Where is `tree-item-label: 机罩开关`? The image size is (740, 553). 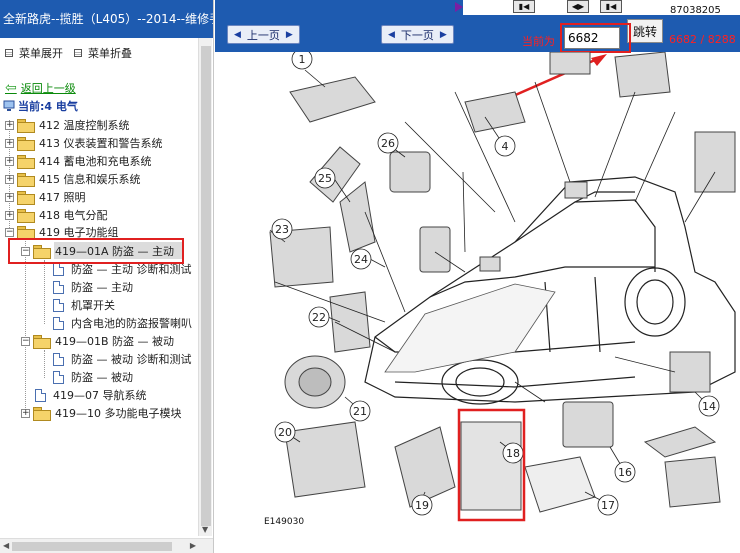
tree-item-label: 机罩开关 is located at coordinates (93, 305).